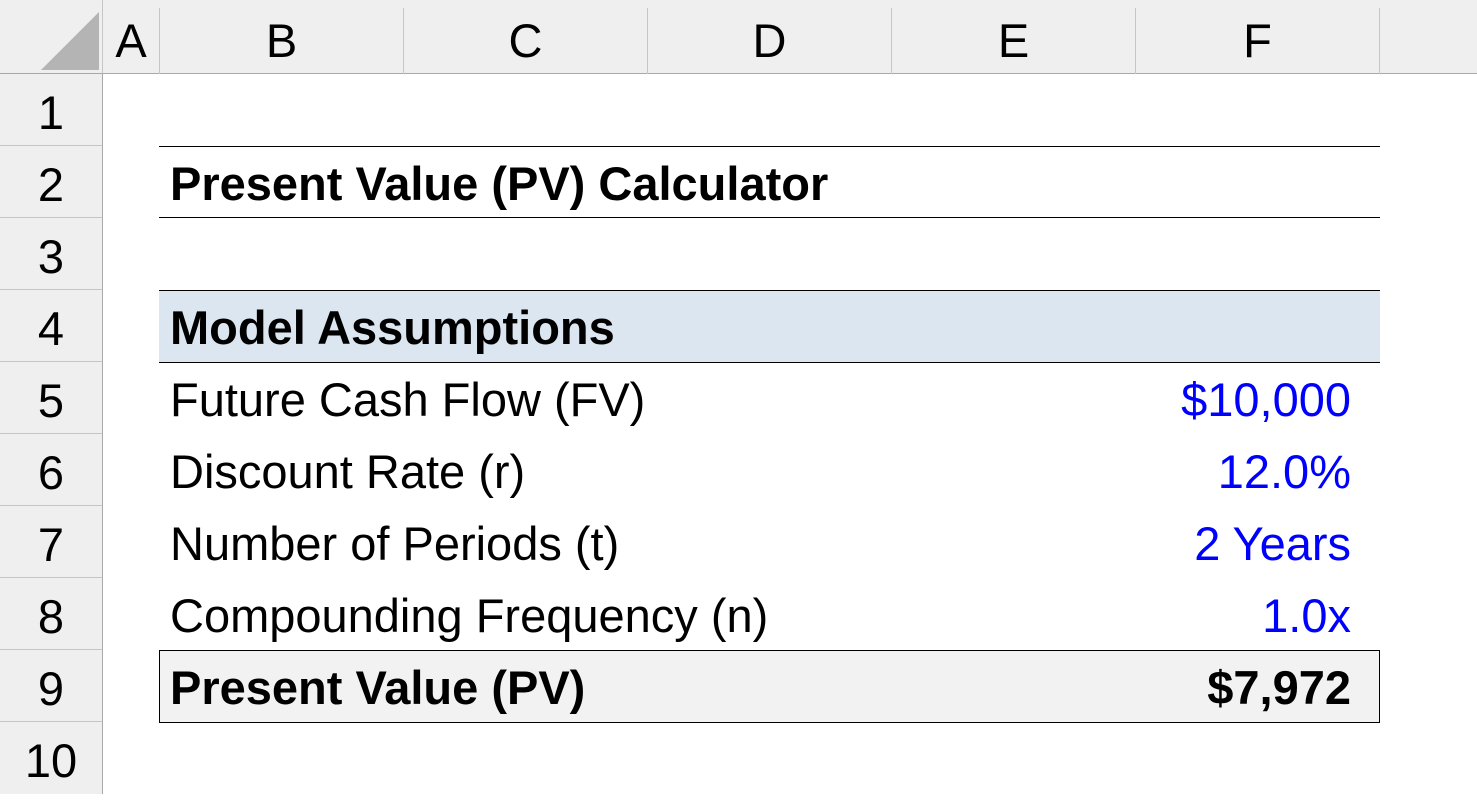 The image size is (1477, 800). I want to click on column-header-f: F, so click(1258, 41).